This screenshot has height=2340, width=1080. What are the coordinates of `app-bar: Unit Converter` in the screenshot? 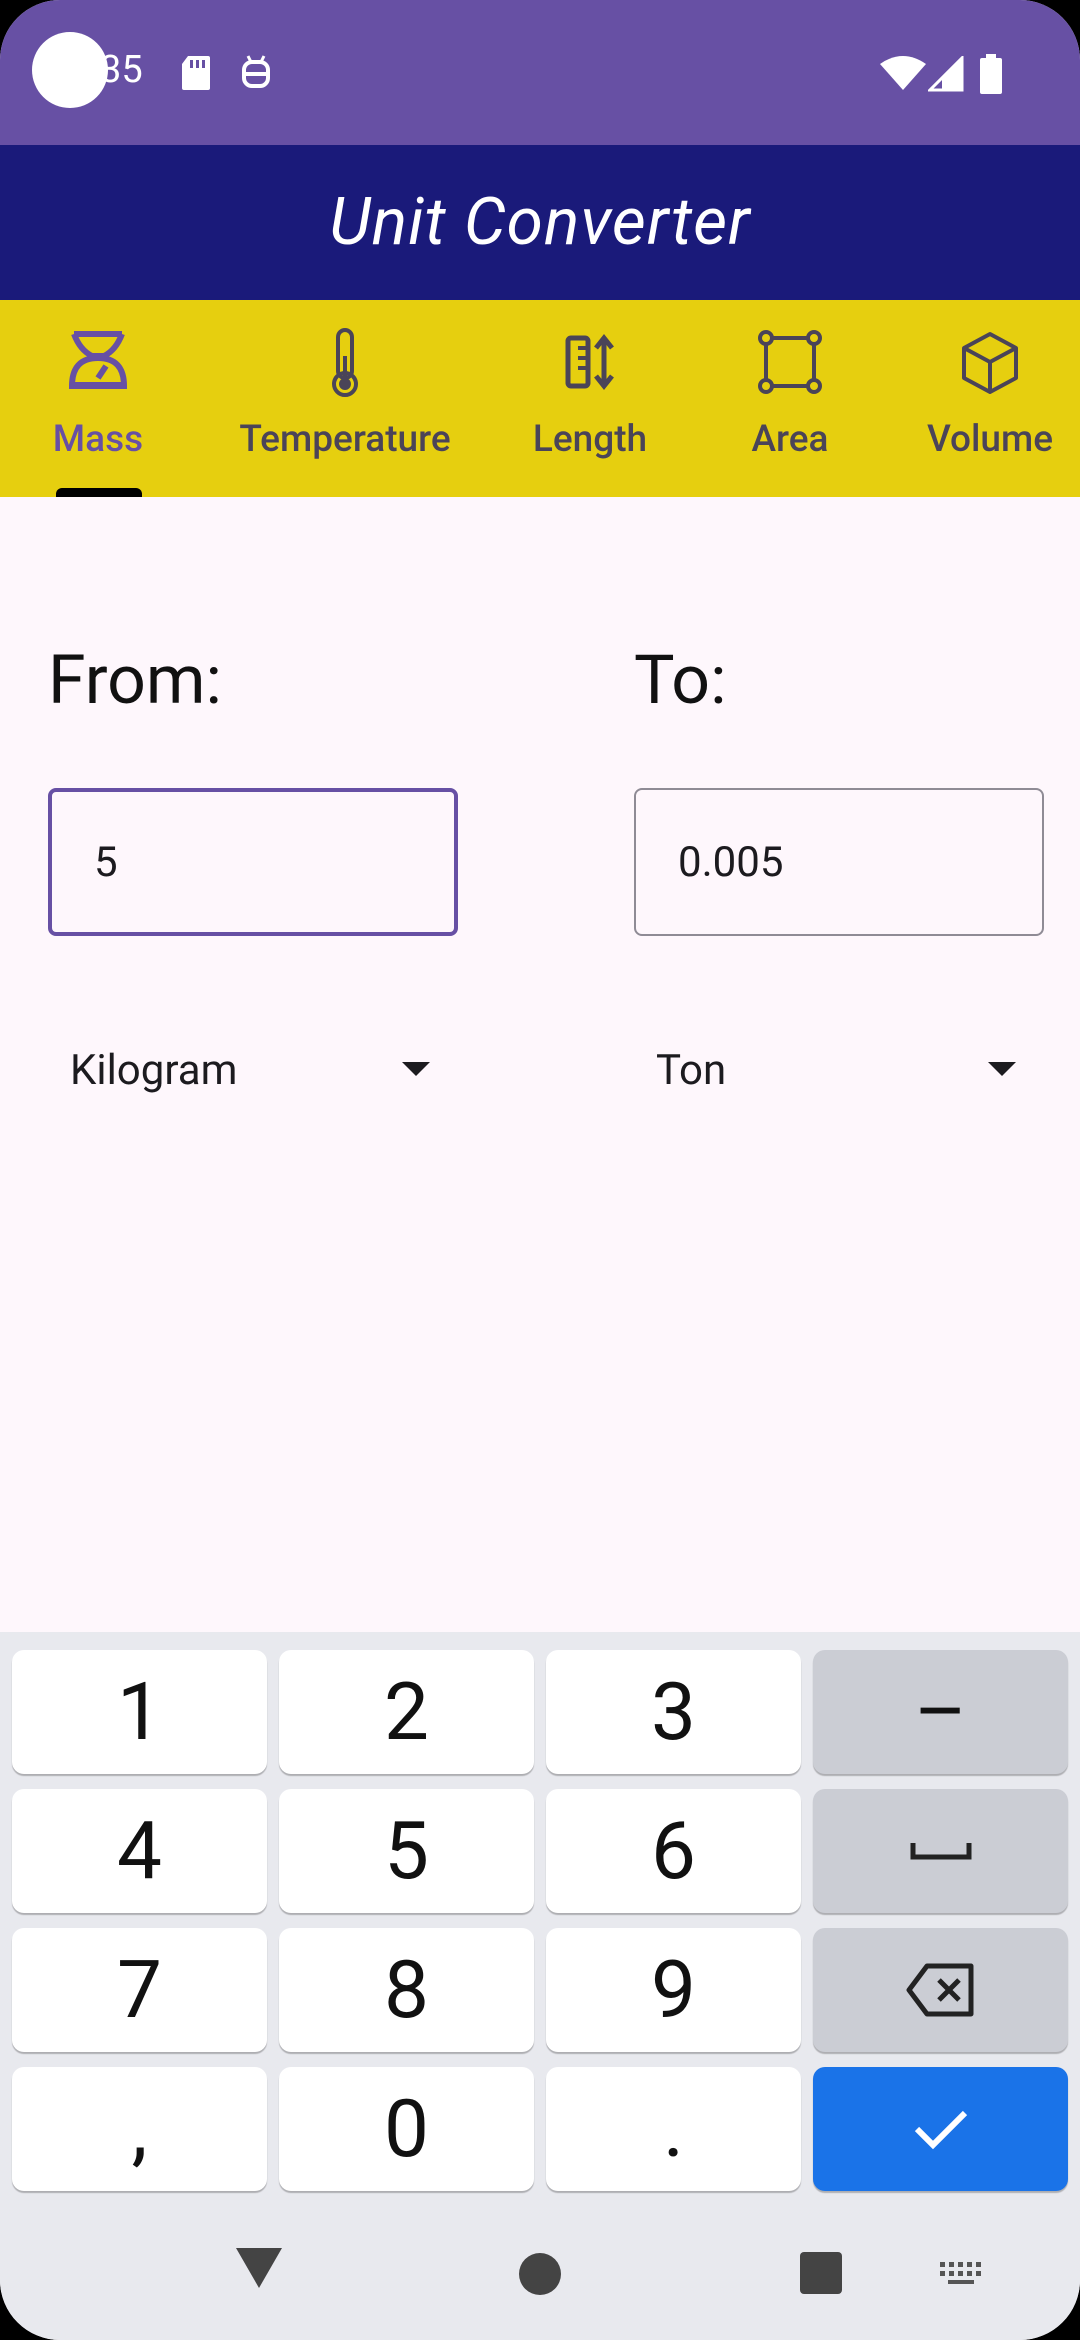 It's located at (540, 222).